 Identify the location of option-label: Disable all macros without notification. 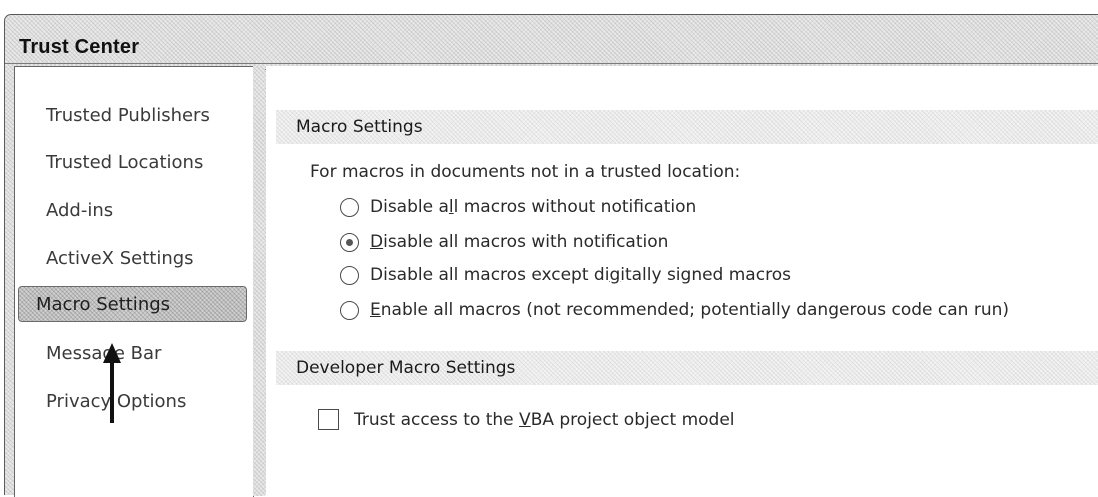
(533, 207).